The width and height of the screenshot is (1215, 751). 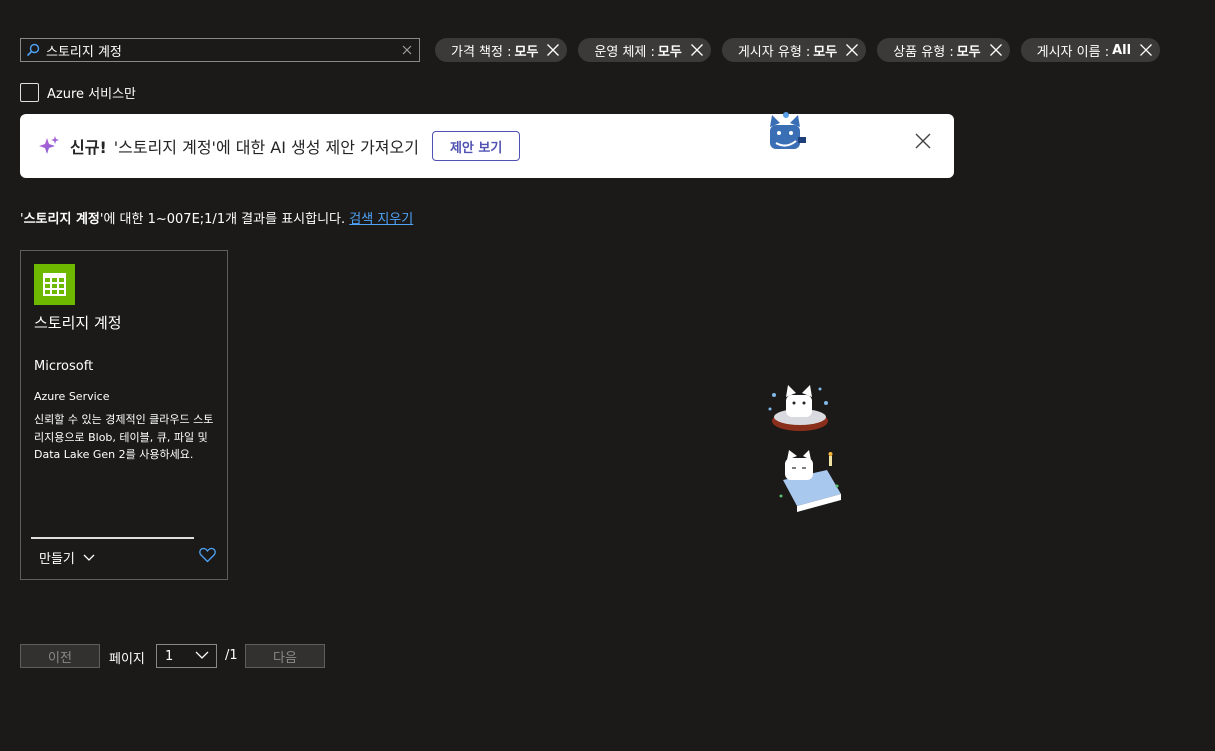 I want to click on favorite-heart-icon, so click(x=207, y=555).